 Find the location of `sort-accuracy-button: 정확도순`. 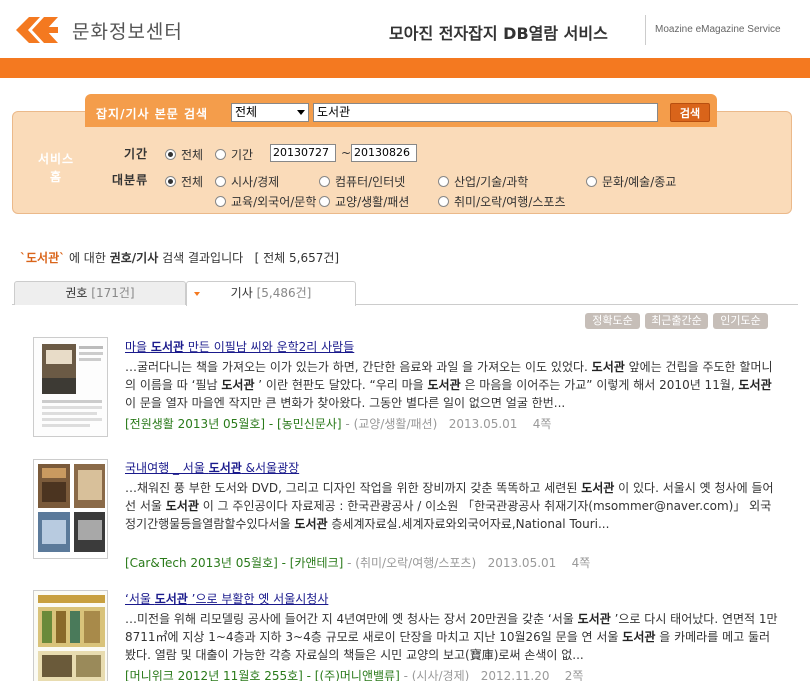

sort-accuracy-button: 정확도순 is located at coordinates (612, 321).